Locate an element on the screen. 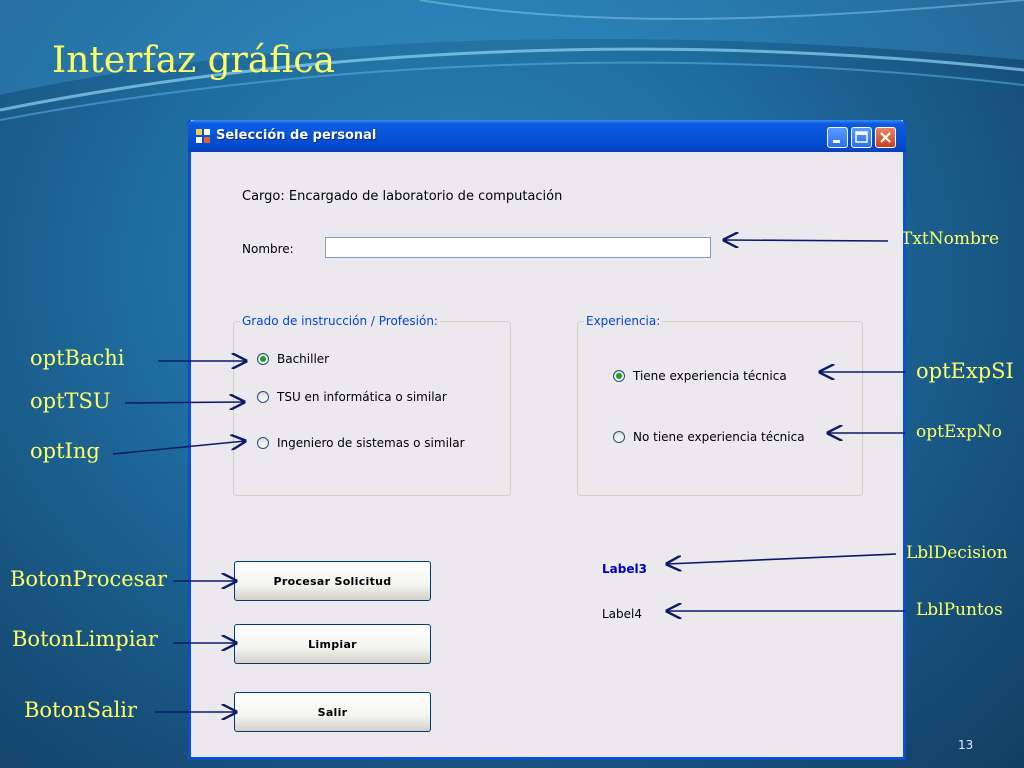  annotation-lbldecision: LblDecision is located at coordinates (957, 553).